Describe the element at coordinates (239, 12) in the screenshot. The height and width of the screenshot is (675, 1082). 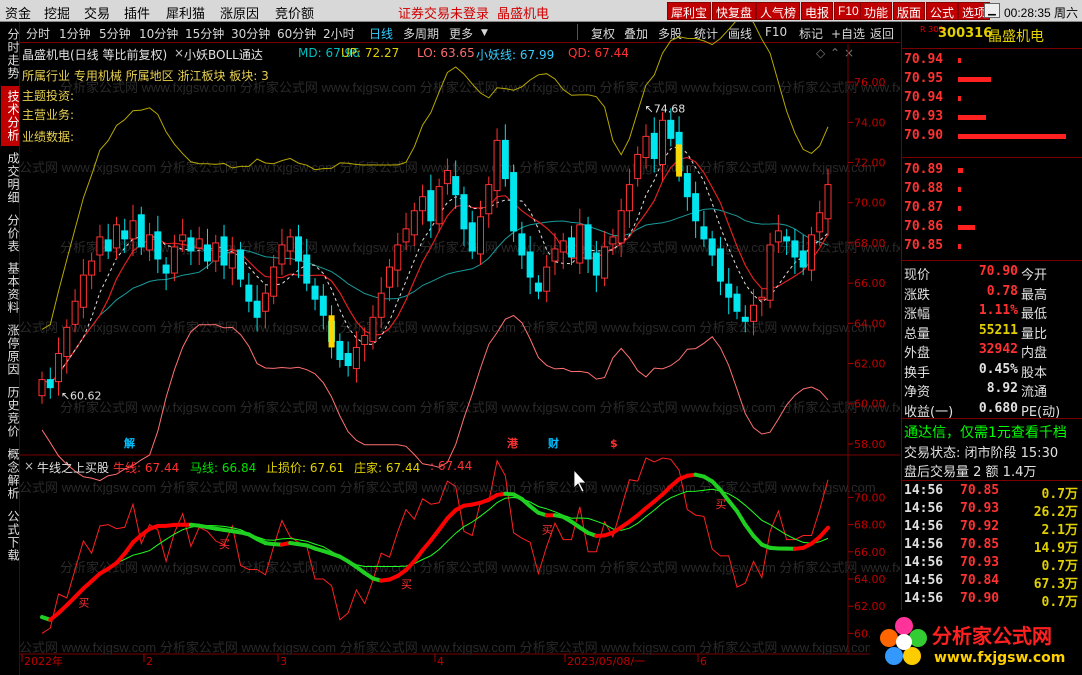
I see `menu-item-limit-reason: 涨原因` at that location.